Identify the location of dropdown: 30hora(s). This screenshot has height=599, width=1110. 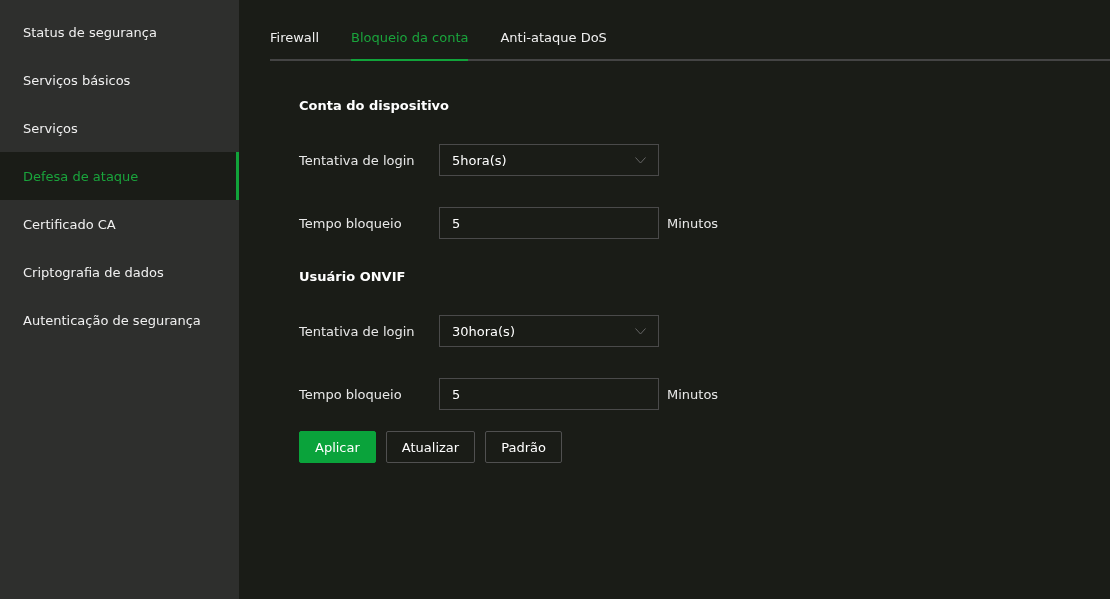
(549, 331).